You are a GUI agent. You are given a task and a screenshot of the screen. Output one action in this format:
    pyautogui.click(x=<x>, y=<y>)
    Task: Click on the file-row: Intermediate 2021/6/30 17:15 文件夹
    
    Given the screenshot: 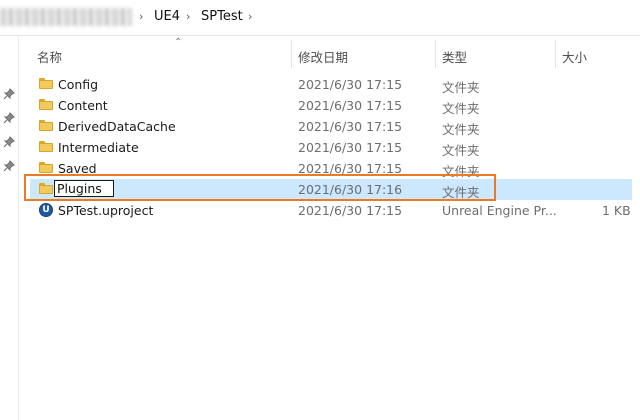 What is the action you would take?
    pyautogui.click(x=331, y=147)
    